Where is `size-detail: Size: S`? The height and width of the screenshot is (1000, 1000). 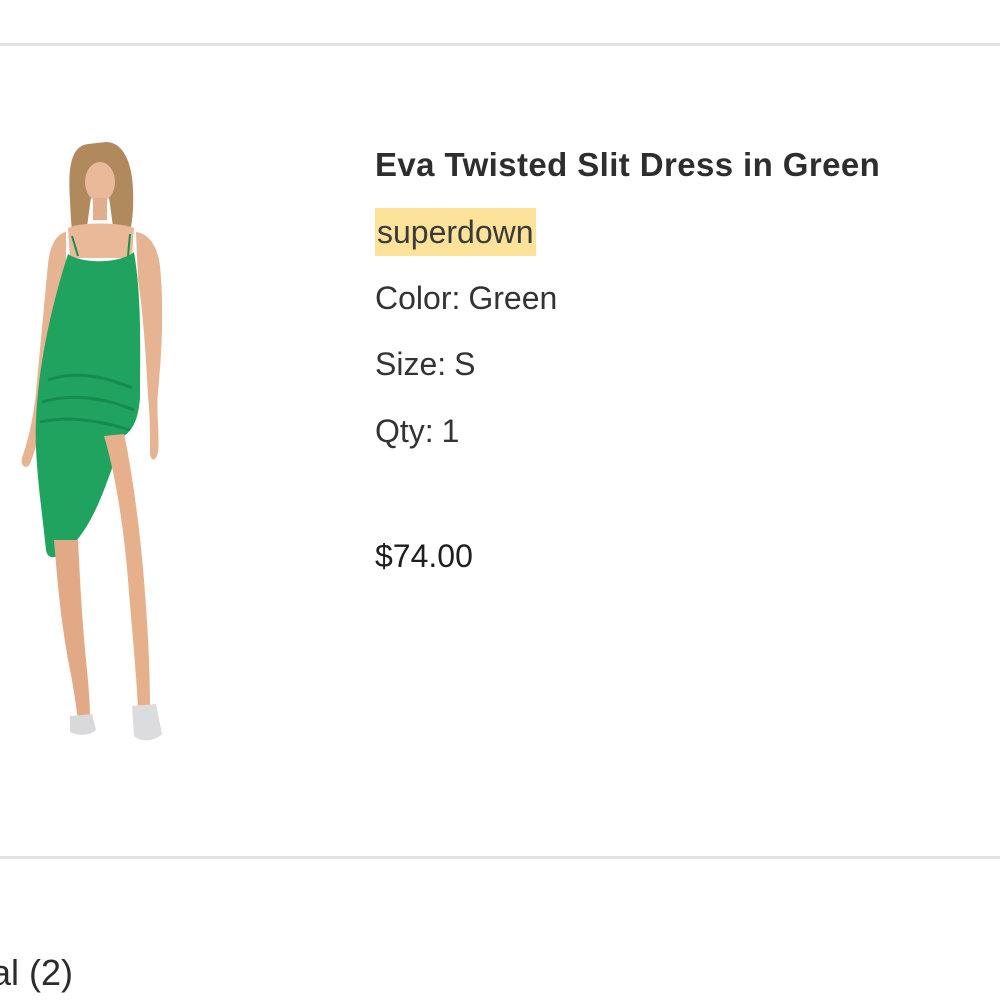 size-detail: Size: S is located at coordinates (425, 364).